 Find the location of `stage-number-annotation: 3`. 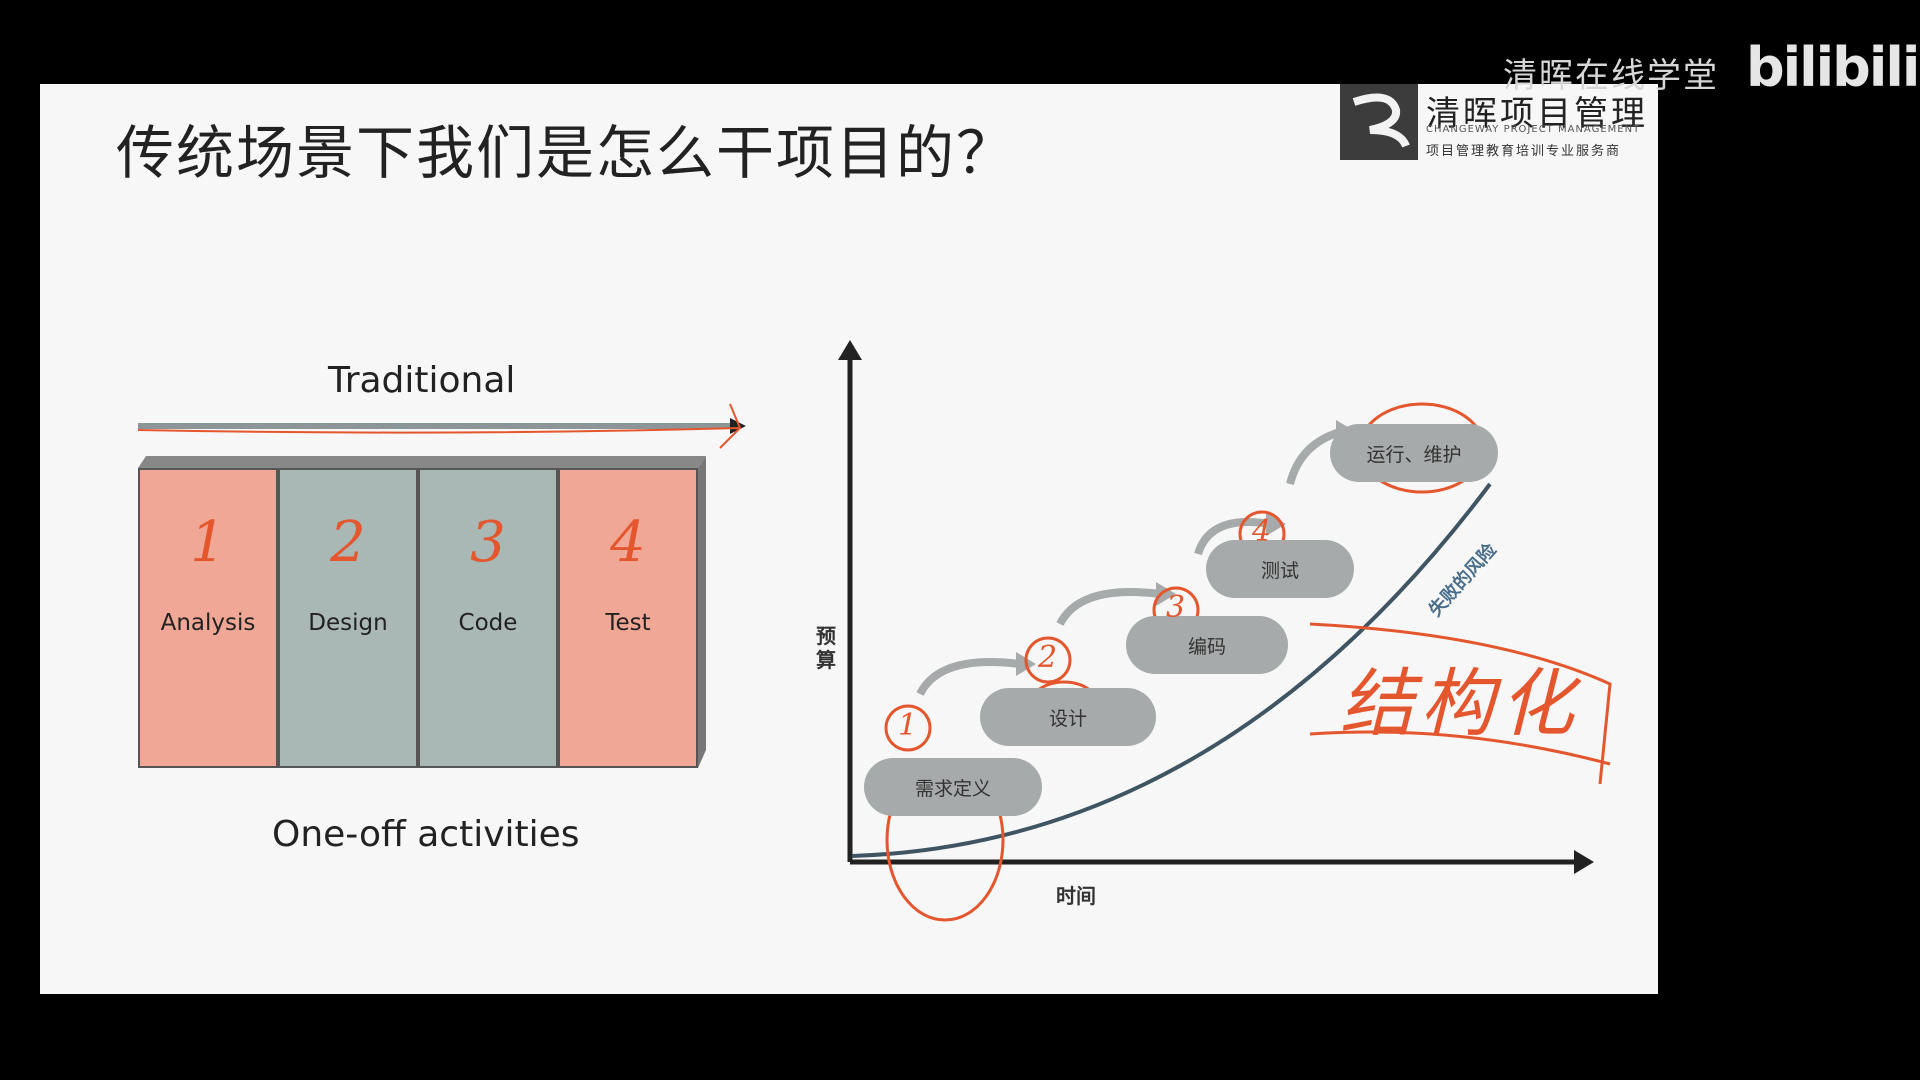

stage-number-annotation: 3 is located at coordinates (1176, 607).